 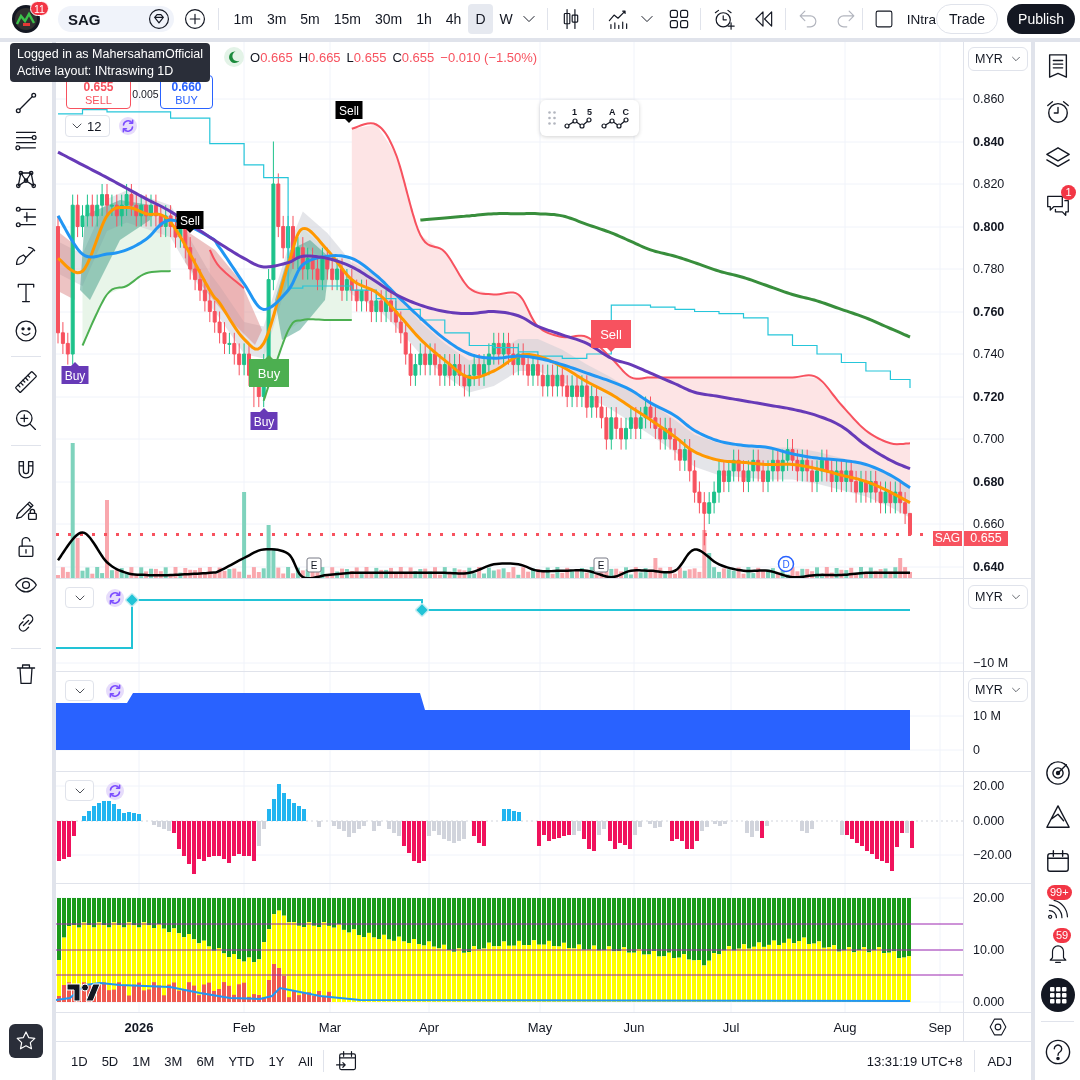 I want to click on time-axis-label: Jul, so click(x=731, y=1027).